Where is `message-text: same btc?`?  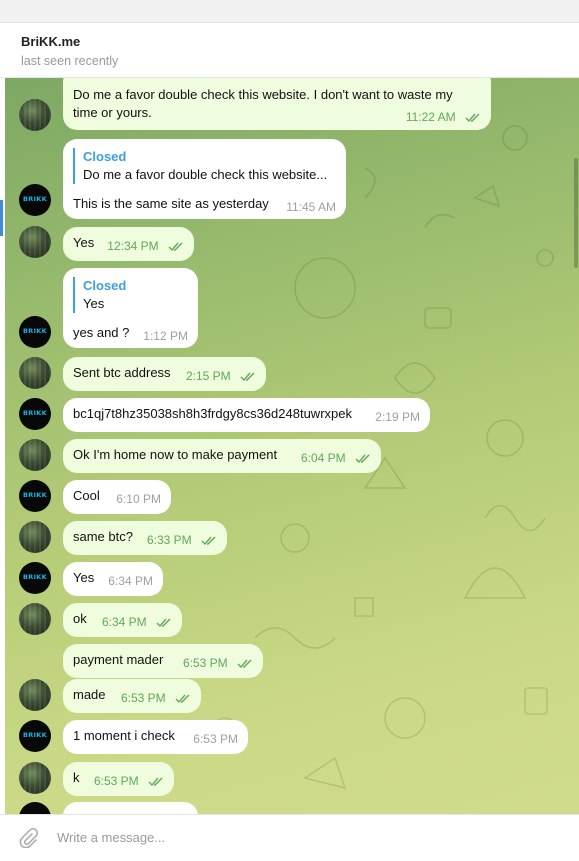 message-text: same btc? is located at coordinates (103, 536).